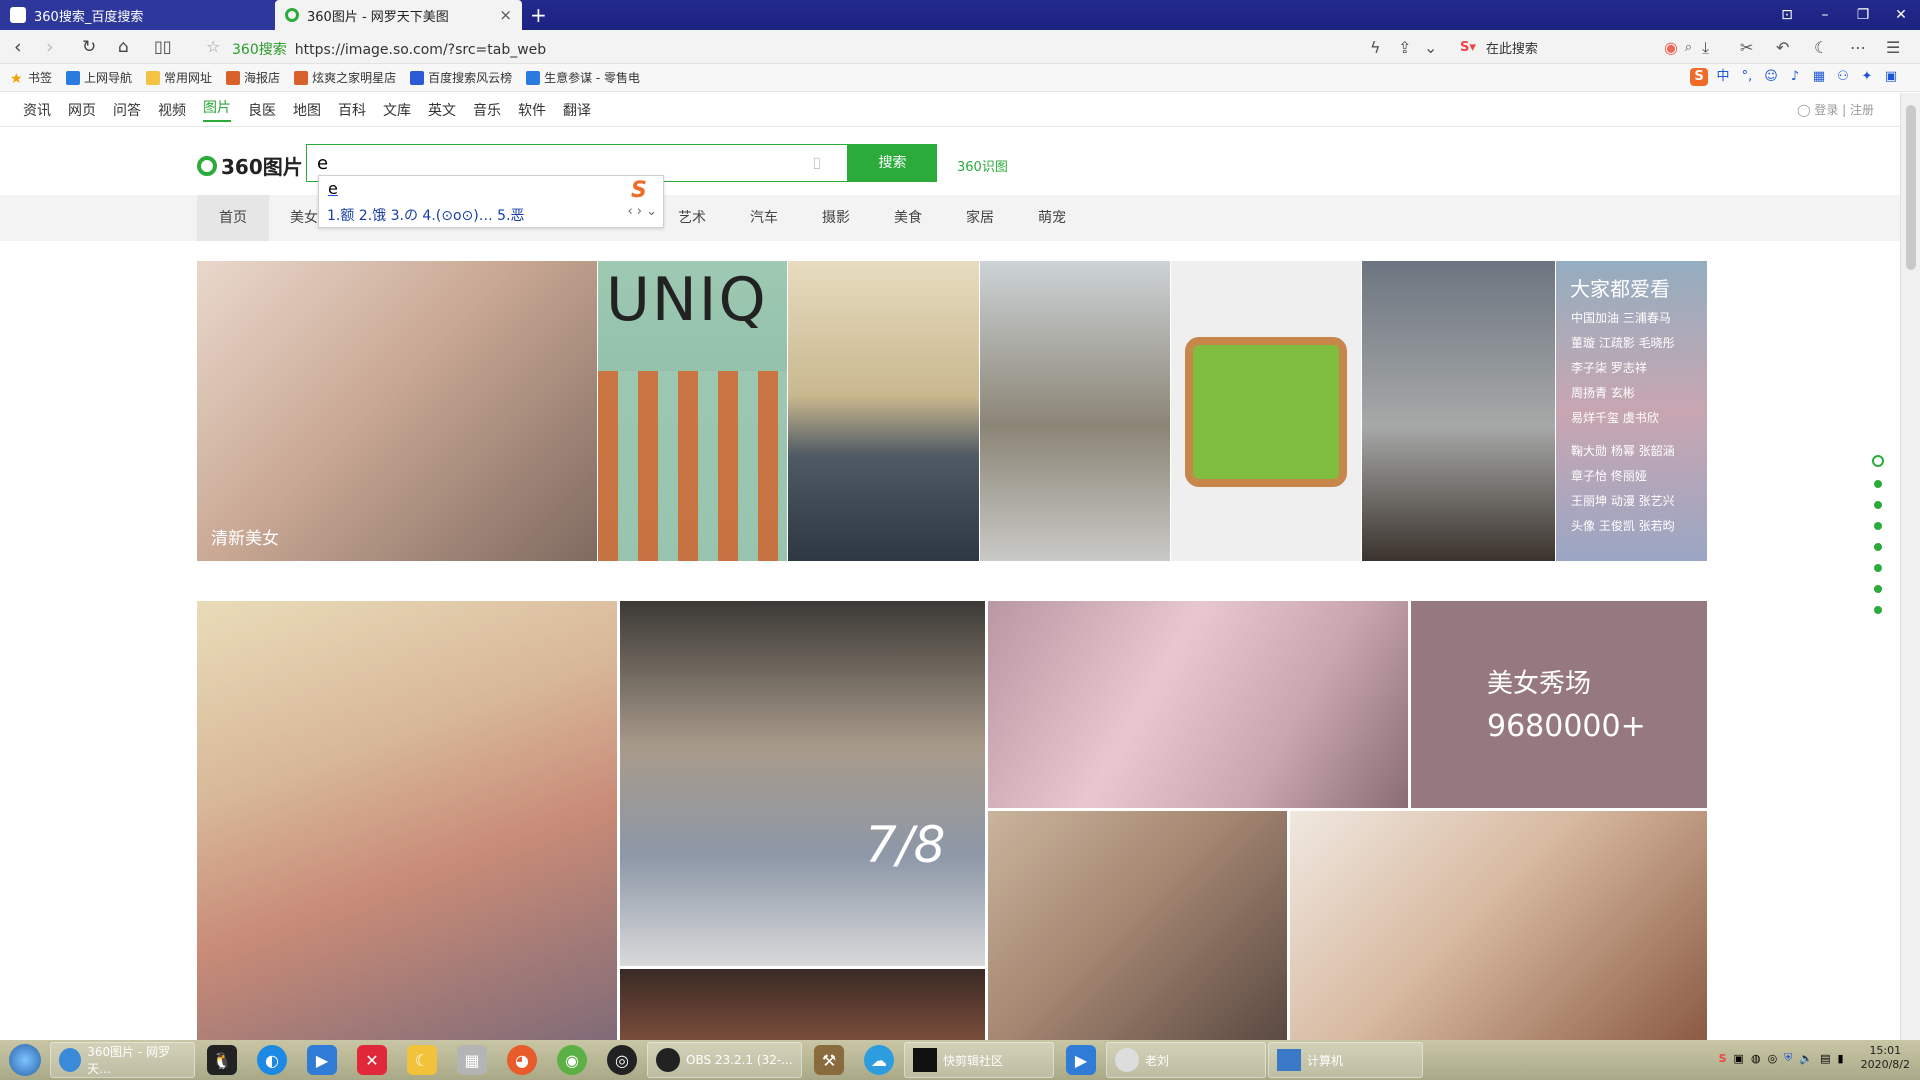 Image resolution: width=1920 pixels, height=1080 pixels. I want to click on undo-icon: ↶, so click(1782, 47).